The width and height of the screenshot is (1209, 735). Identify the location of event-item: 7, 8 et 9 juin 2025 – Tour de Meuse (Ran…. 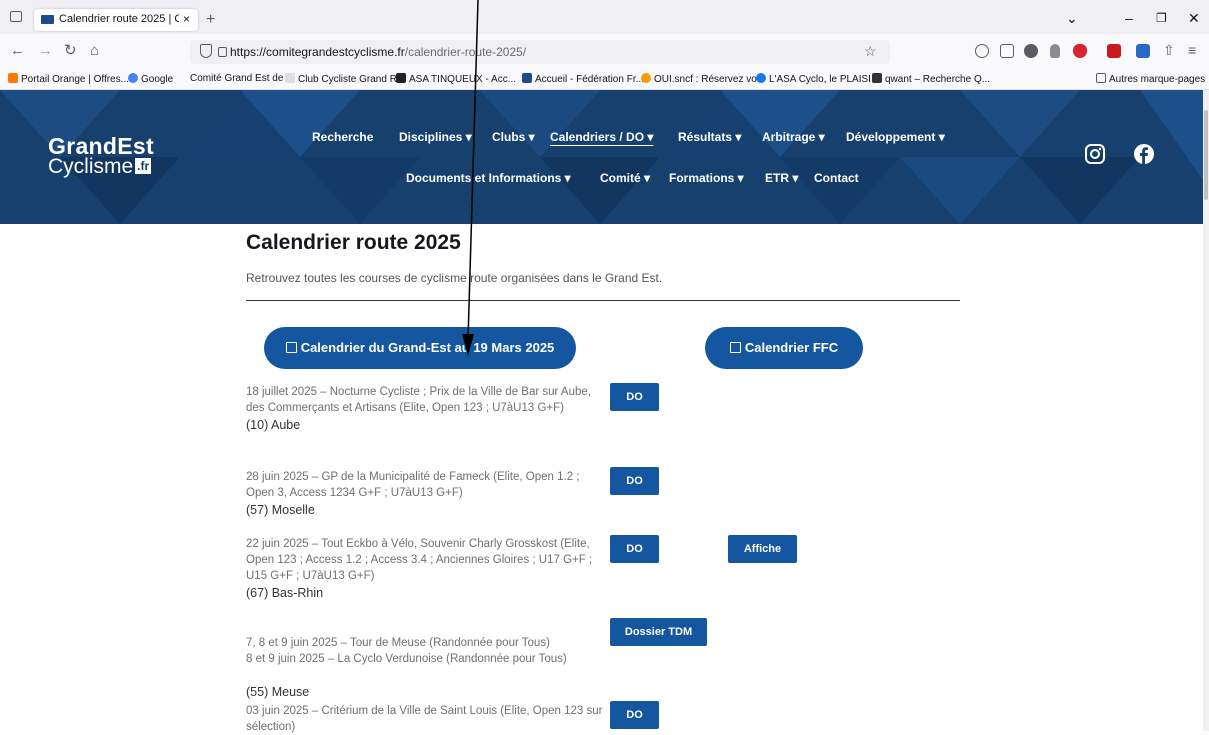
(426, 667).